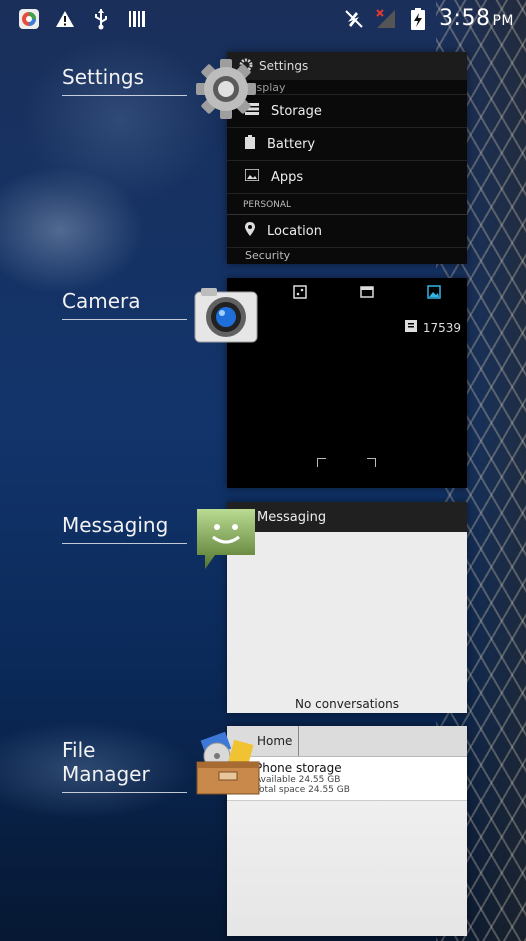 This screenshot has height=941, width=526. What do you see at coordinates (347, 293) in the screenshot?
I see `camera-mode-bar` at bounding box center [347, 293].